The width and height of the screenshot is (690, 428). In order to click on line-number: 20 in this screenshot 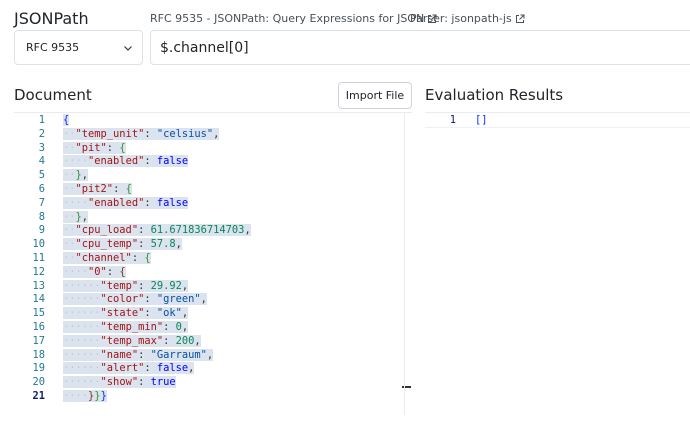, I will do `click(38, 382)`.